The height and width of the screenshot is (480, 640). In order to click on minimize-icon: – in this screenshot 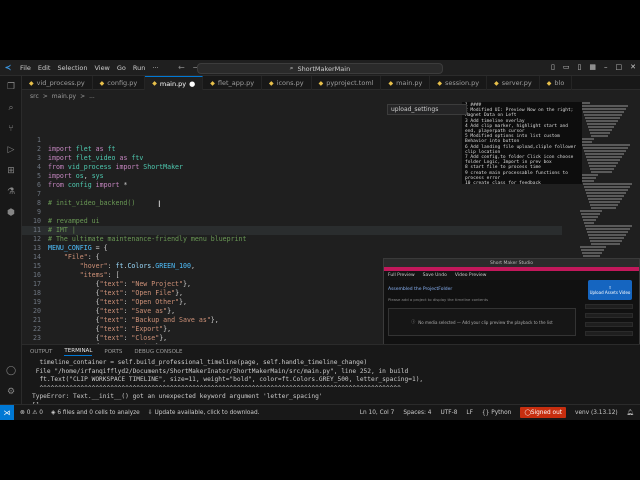, I will do `click(606, 67)`.